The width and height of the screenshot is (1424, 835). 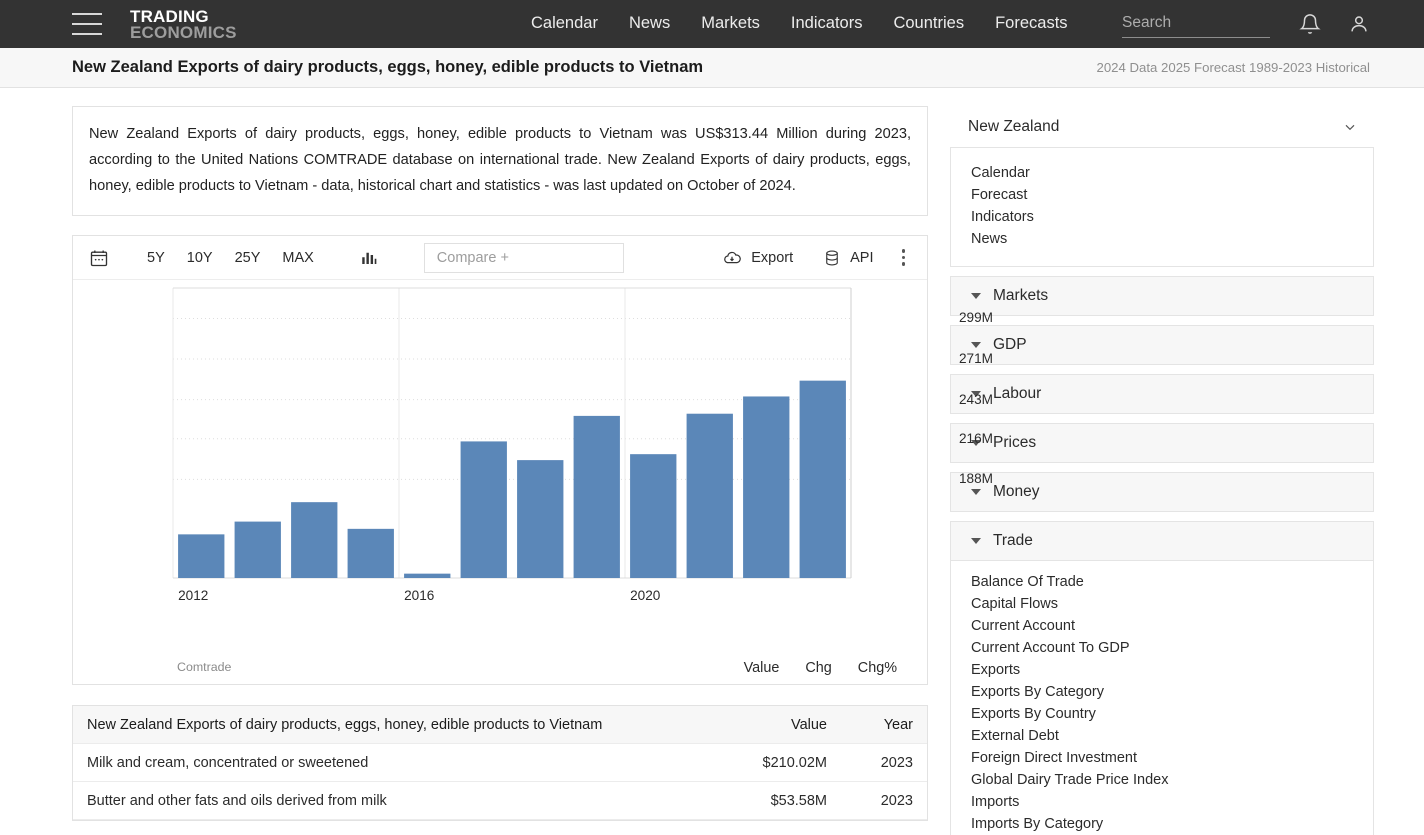 I want to click on export-button: Export, so click(x=757, y=258).